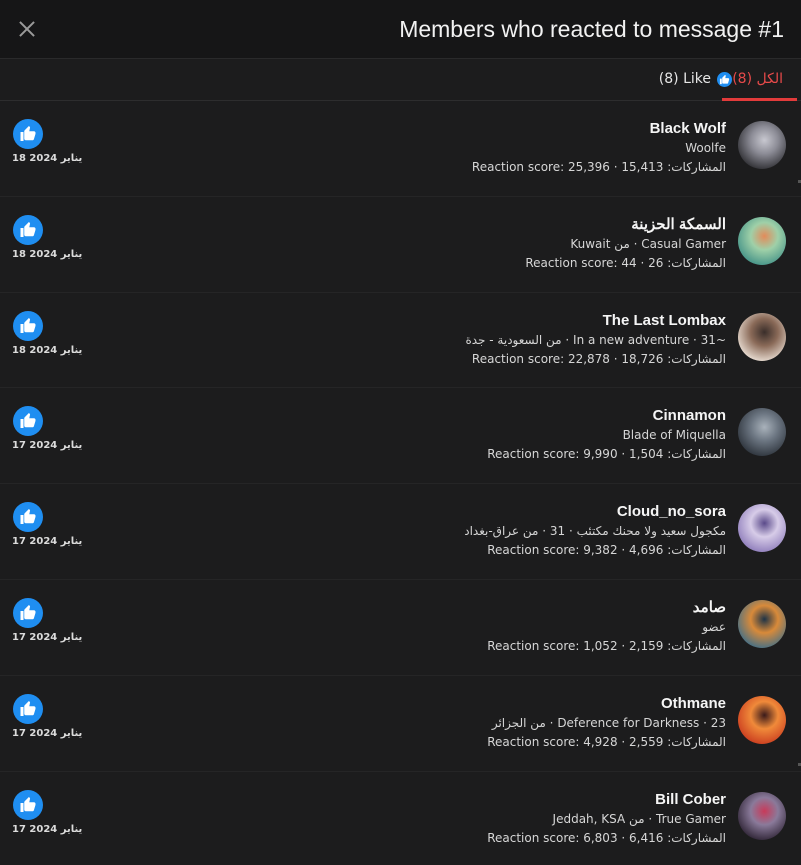 The image size is (801, 865). I want to click on tab-all-label: الكل (8), so click(757, 79).